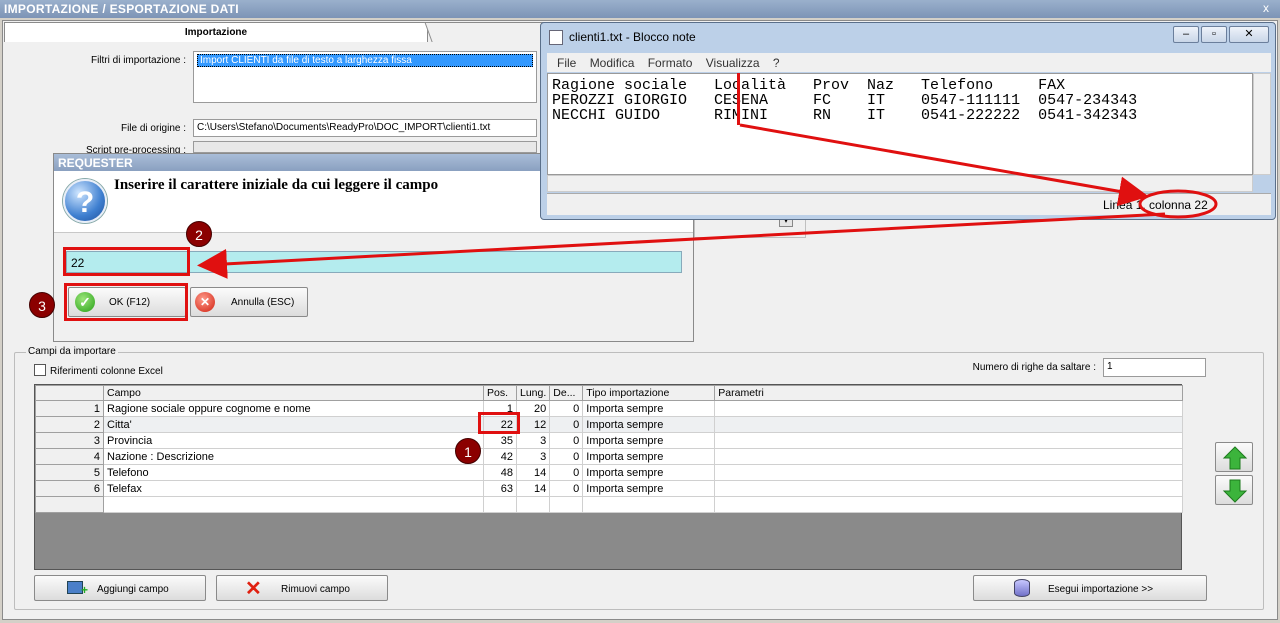 Image resolution: width=1280 pixels, height=623 pixels. Describe the element at coordinates (1178, 204) in the screenshot. I see `status-highlight` at that location.